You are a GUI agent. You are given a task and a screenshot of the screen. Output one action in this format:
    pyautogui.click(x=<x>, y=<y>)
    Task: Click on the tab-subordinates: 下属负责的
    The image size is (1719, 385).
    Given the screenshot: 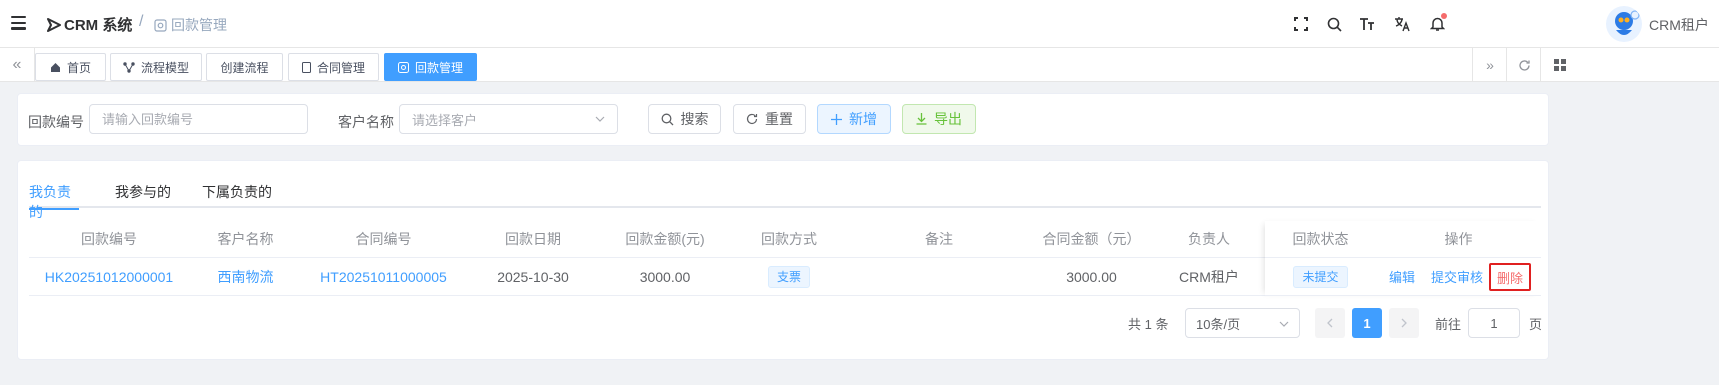 What is the action you would take?
    pyautogui.click(x=237, y=195)
    